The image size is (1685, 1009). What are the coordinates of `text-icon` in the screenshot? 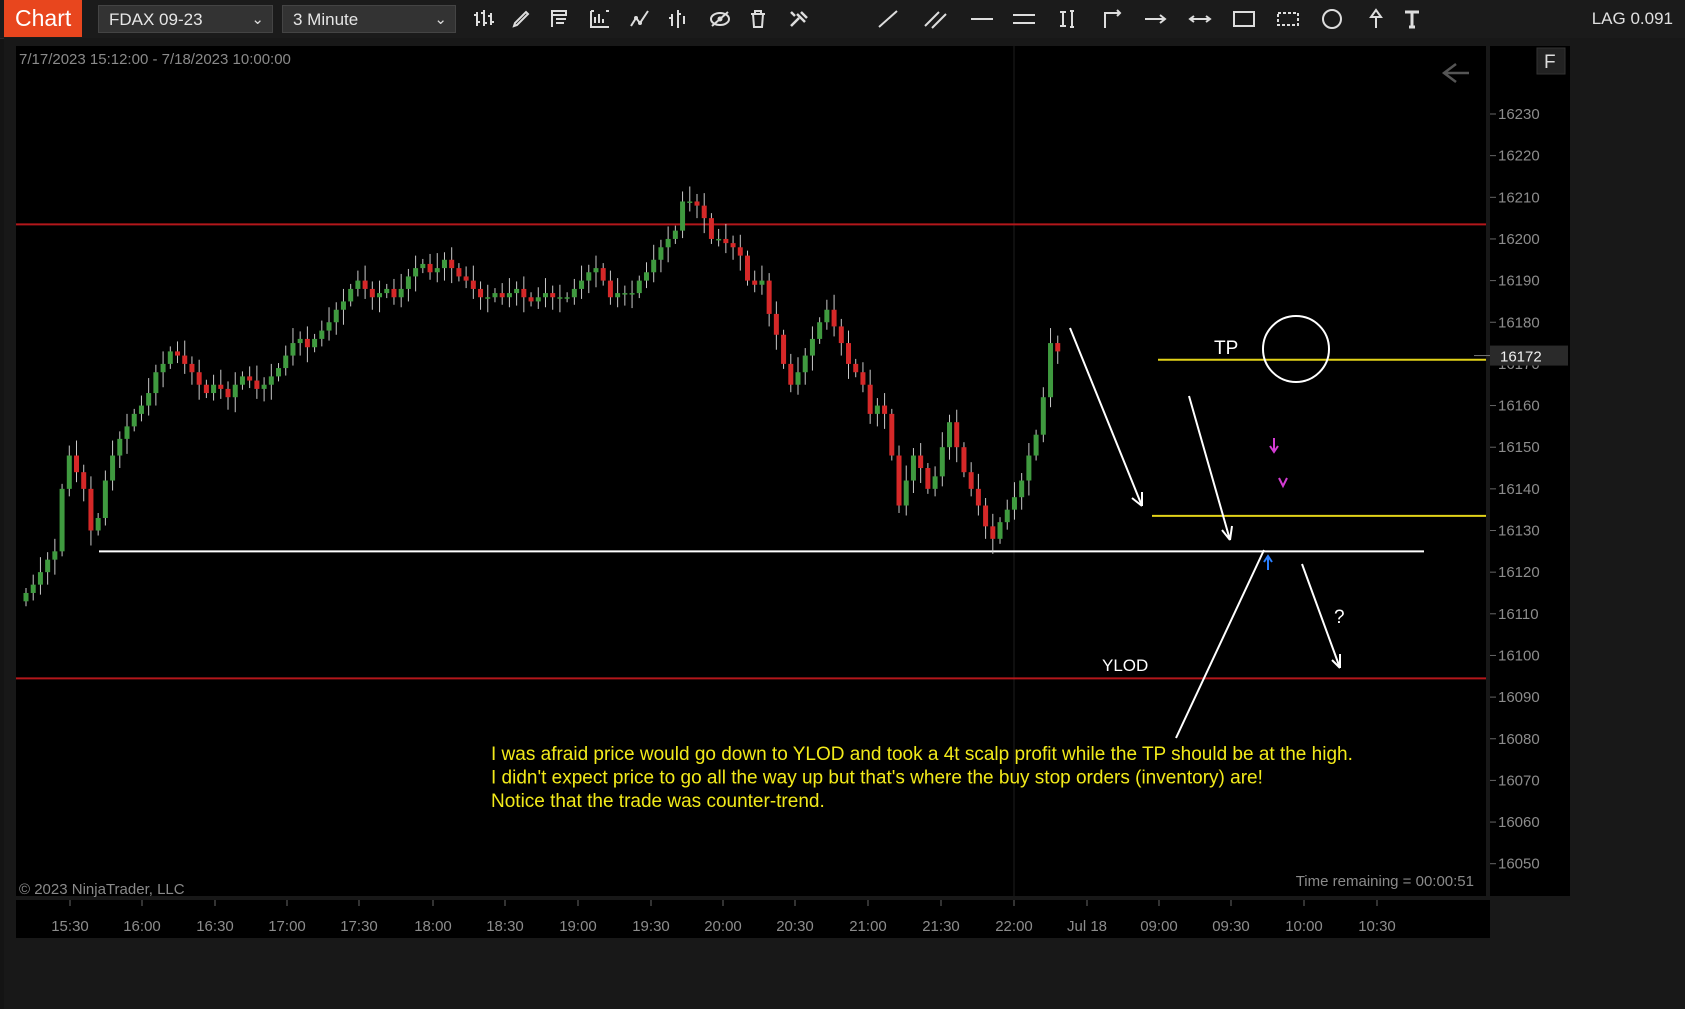 It's located at (1412, 19).